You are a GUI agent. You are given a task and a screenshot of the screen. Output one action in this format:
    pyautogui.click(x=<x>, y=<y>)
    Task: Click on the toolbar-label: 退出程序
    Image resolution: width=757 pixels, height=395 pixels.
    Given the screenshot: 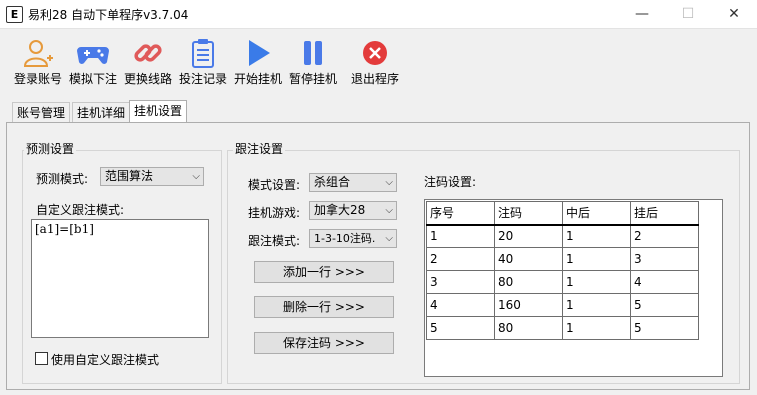 What is the action you would take?
    pyautogui.click(x=374, y=79)
    